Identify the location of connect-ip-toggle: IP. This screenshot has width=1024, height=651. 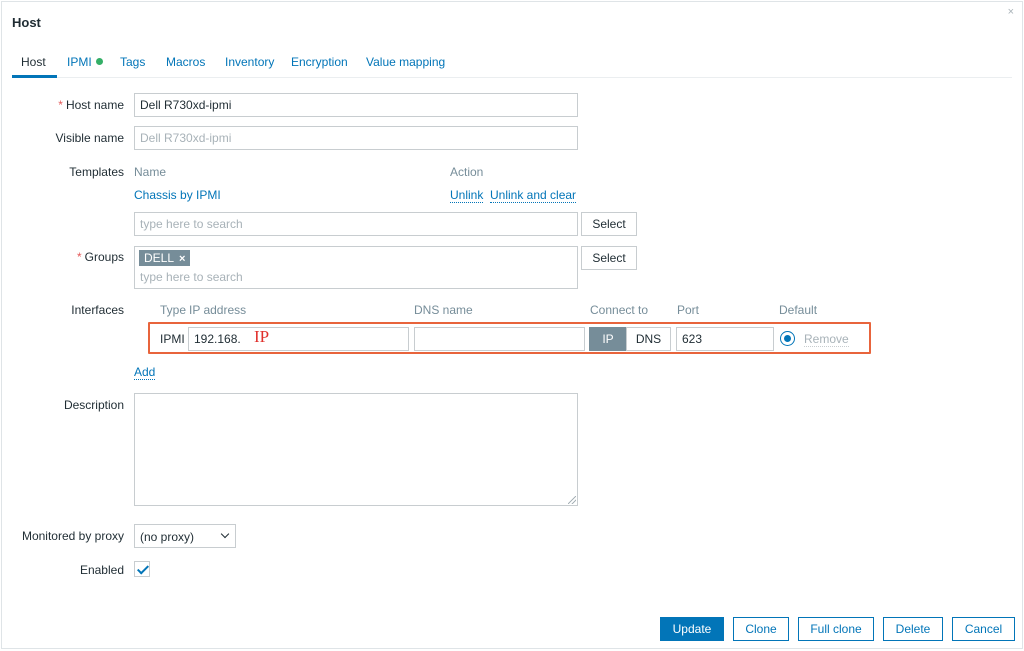
(608, 339).